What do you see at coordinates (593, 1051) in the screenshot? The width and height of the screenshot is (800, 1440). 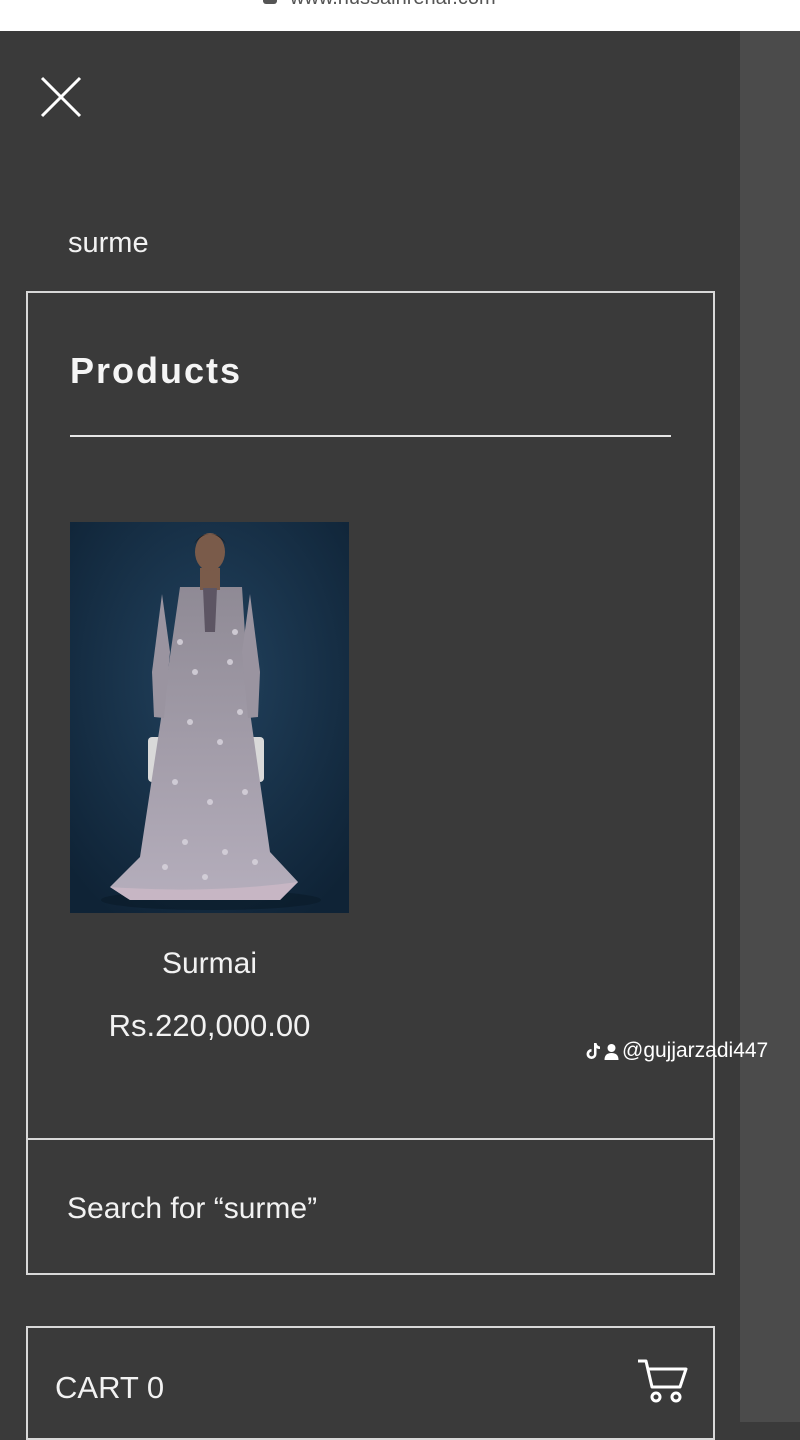 I see `tiktok-icon` at bounding box center [593, 1051].